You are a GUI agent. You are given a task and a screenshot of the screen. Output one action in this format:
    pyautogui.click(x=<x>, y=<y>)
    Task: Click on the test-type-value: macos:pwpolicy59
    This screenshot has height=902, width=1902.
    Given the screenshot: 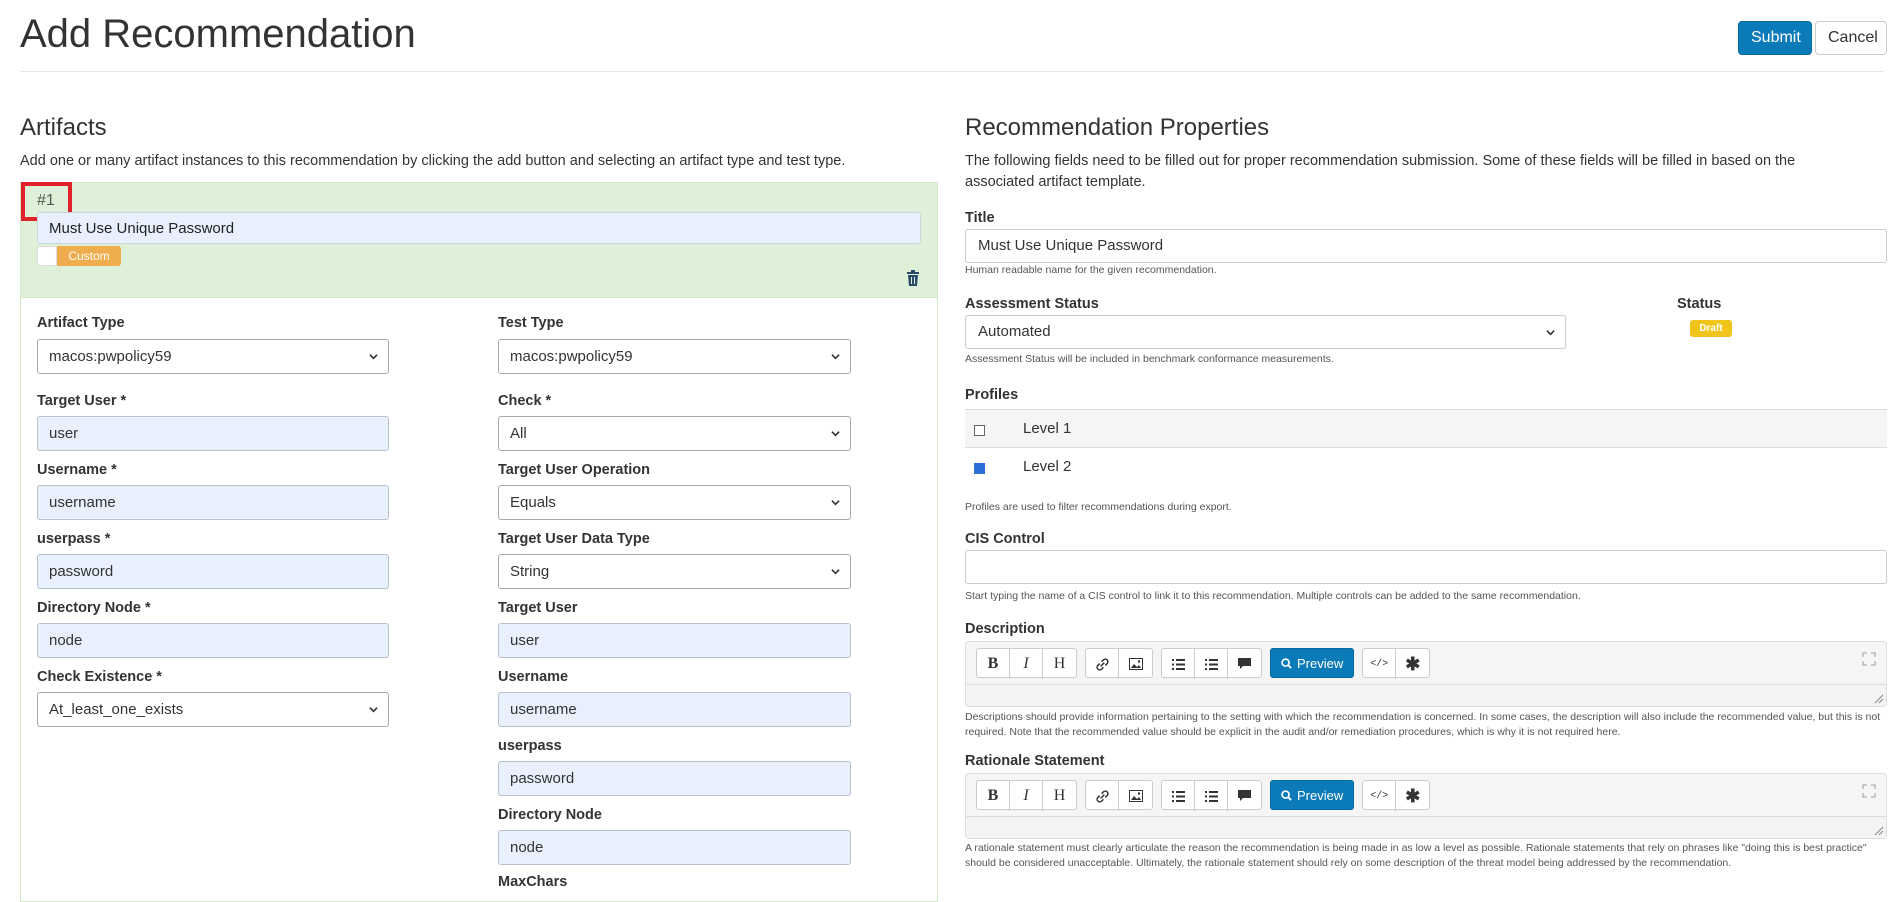 What is the action you would take?
    pyautogui.click(x=571, y=356)
    